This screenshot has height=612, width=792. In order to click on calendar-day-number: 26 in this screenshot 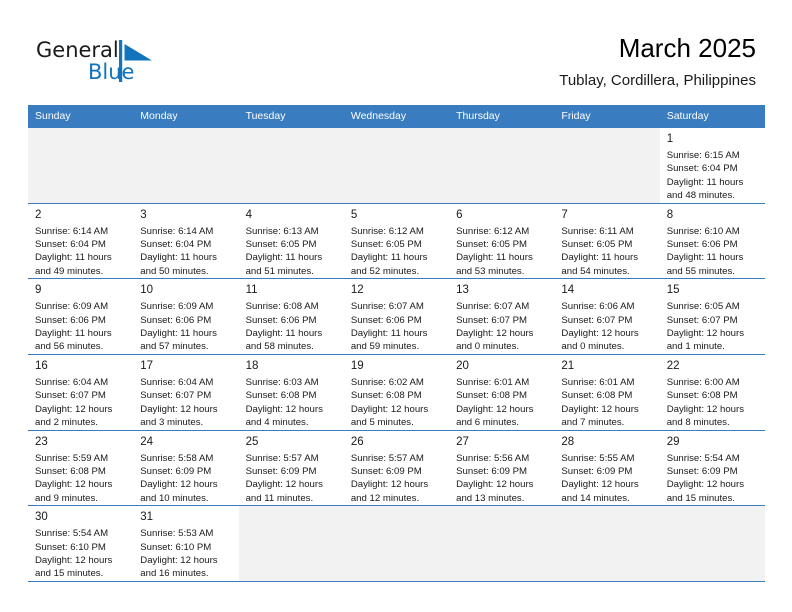, I will do `click(357, 441)`.